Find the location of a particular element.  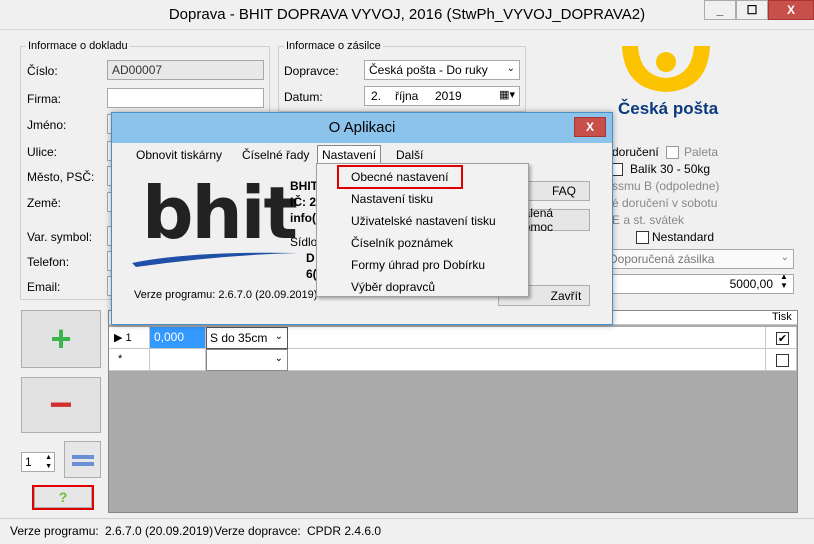

remove-row-button: − is located at coordinates (61, 405).